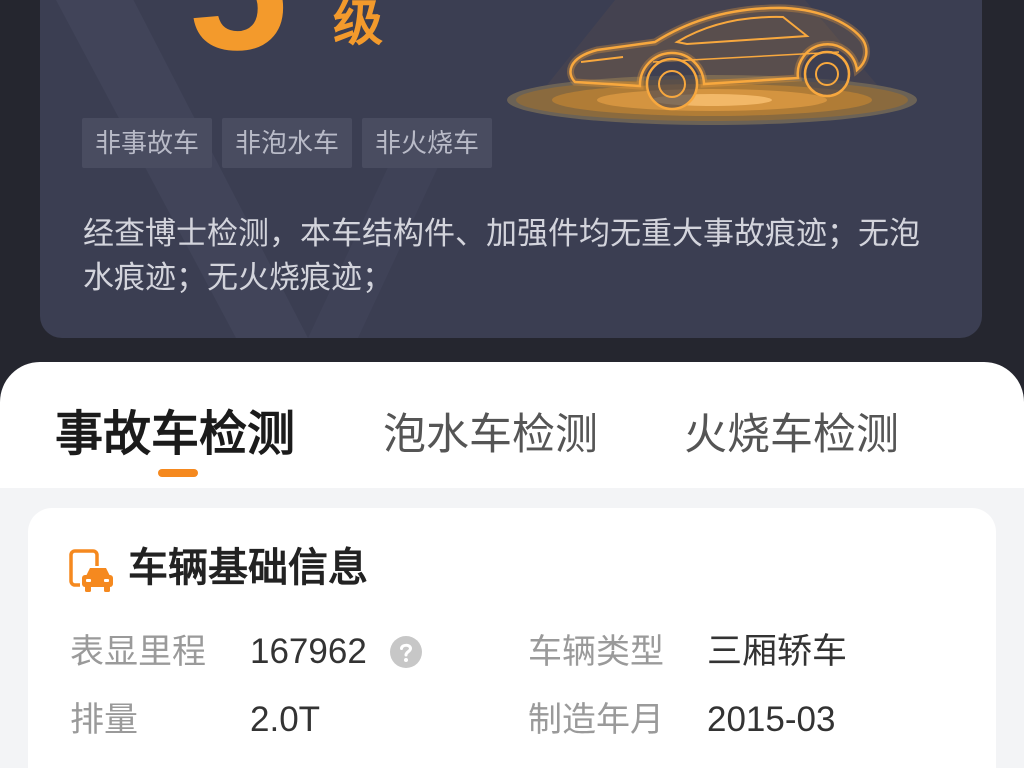 The width and height of the screenshot is (1024, 768). I want to click on tab-fire-inspection: 火烧车检测, so click(791, 435).